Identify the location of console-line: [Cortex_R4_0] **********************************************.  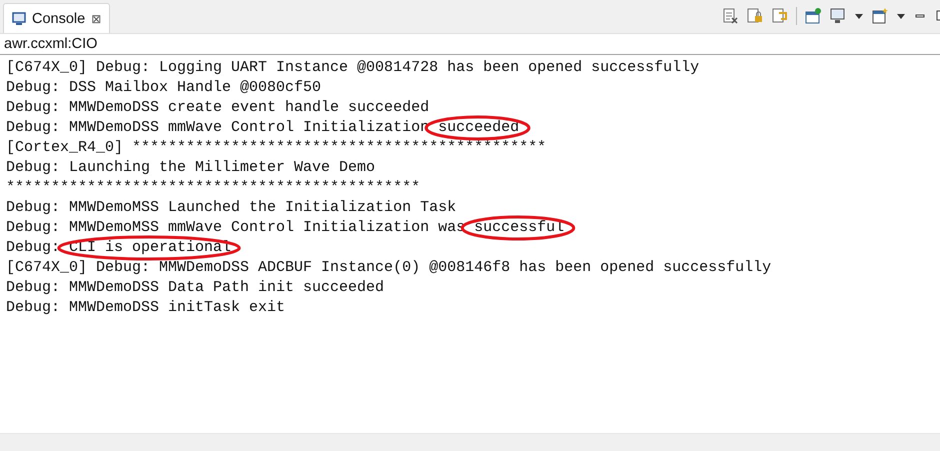
(277, 148).